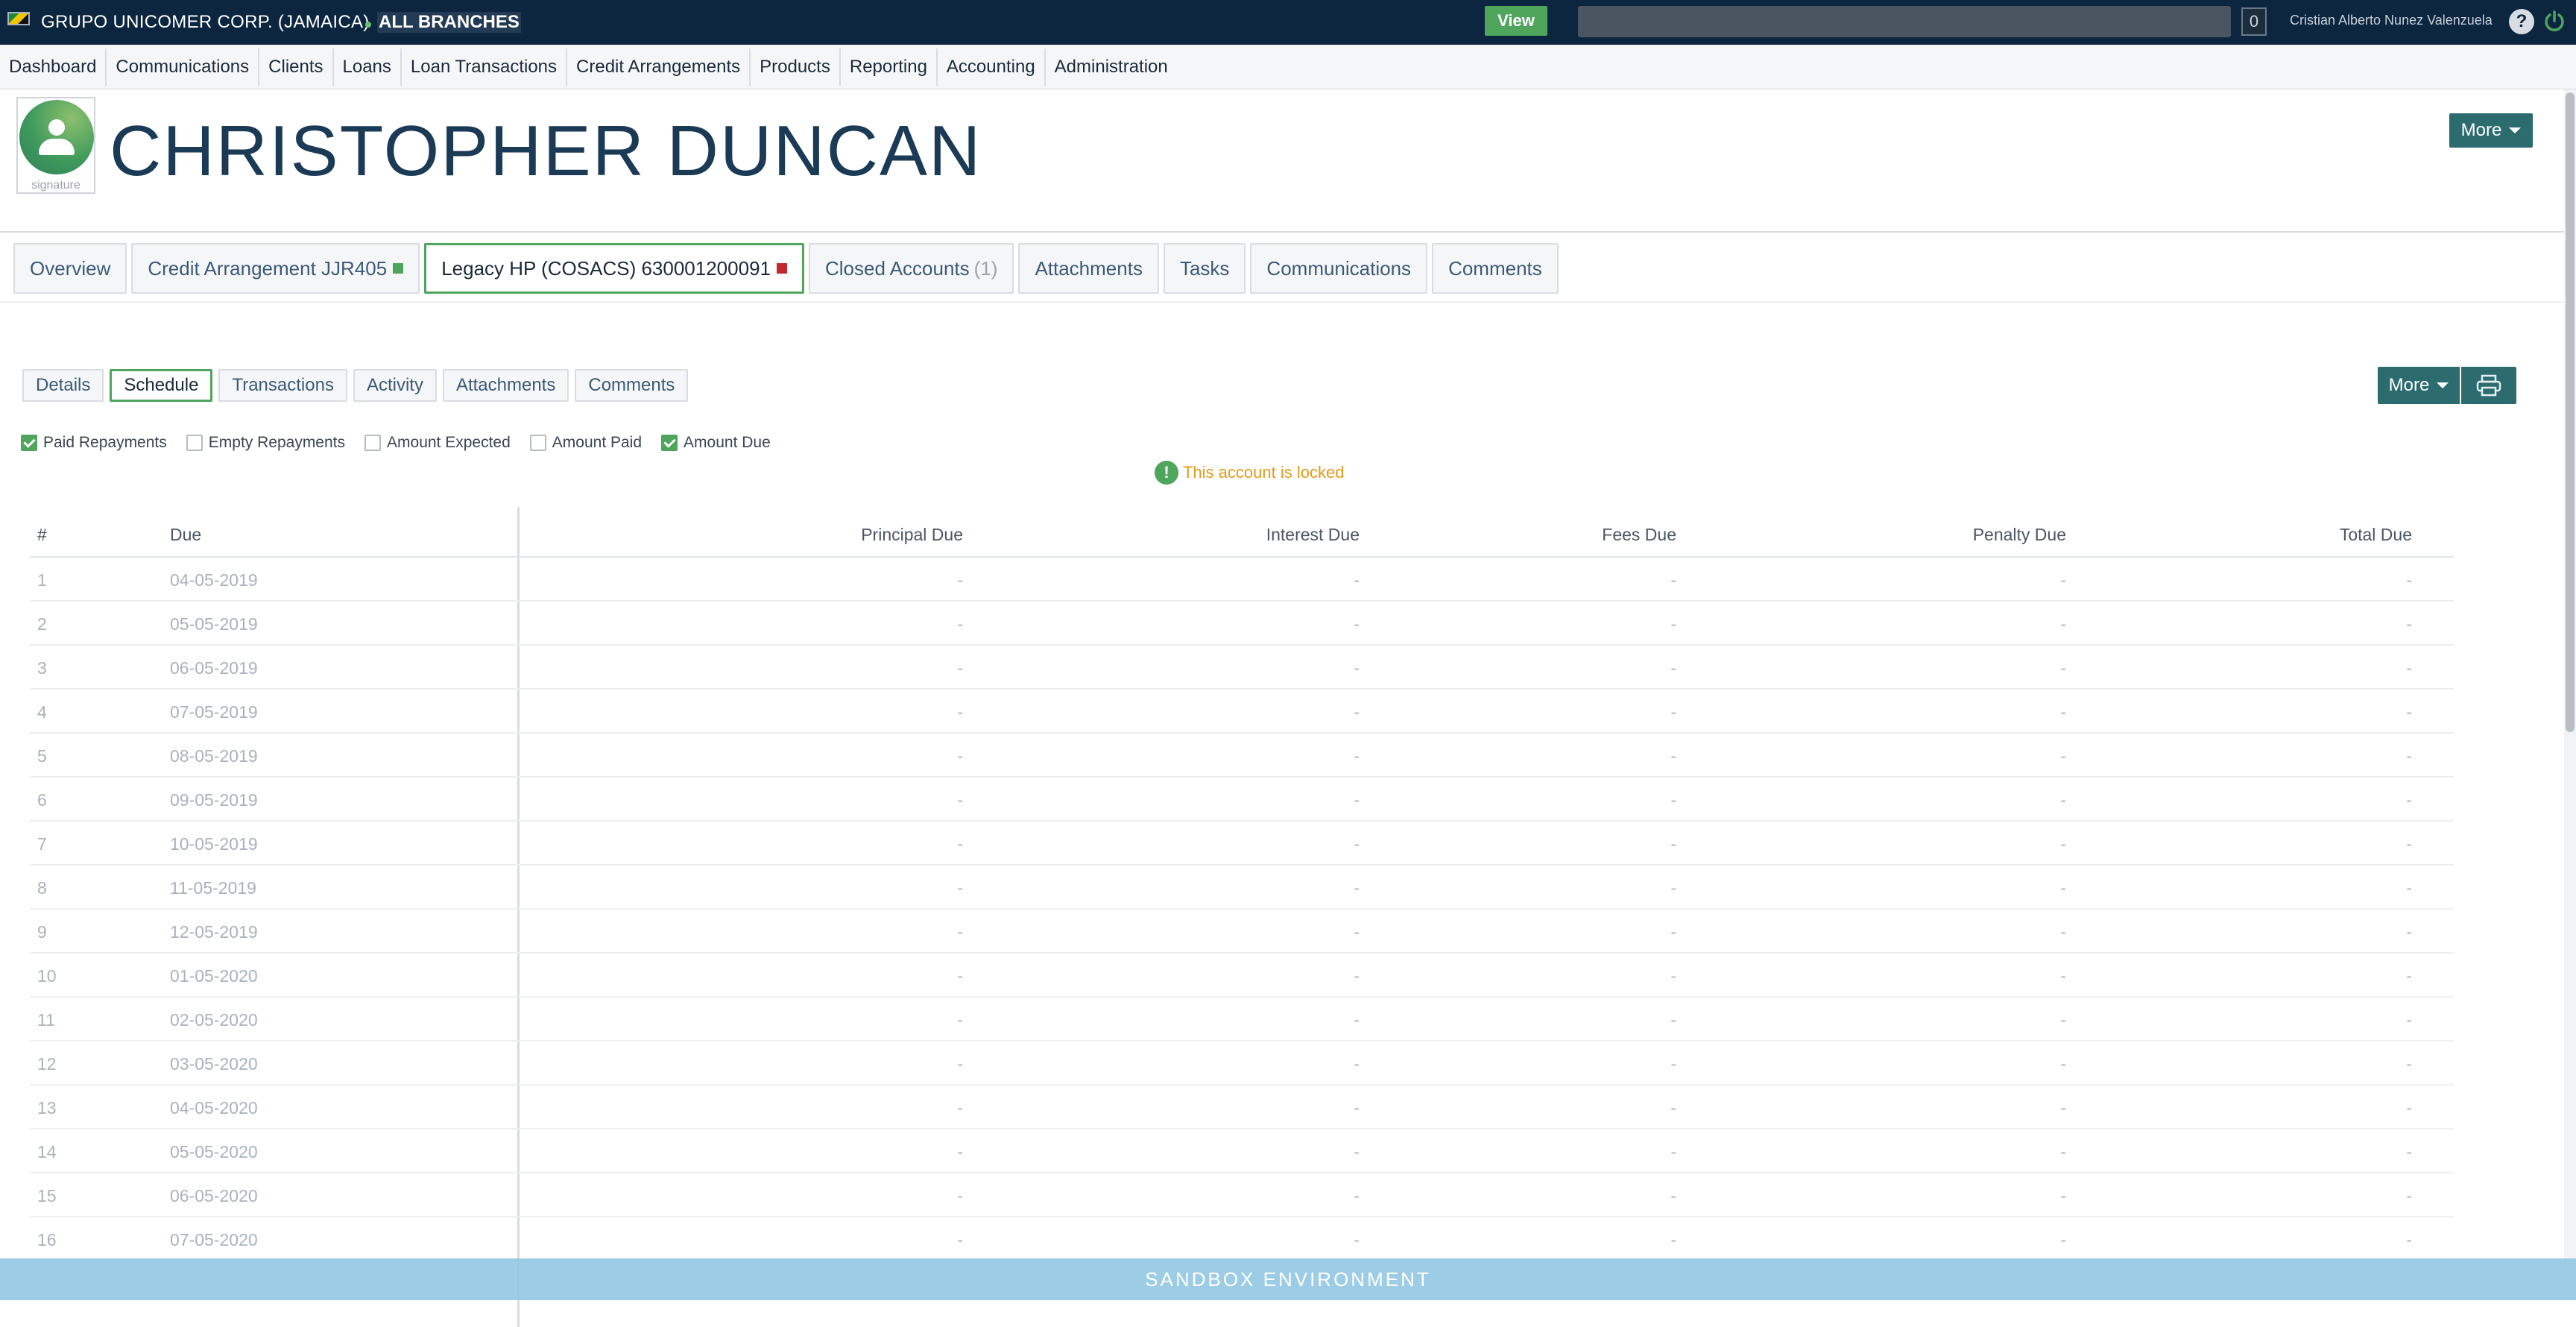  Describe the element at coordinates (1242, 1195) in the screenshot. I see `table-row: 15 06-05-2020 - - - - -` at that location.